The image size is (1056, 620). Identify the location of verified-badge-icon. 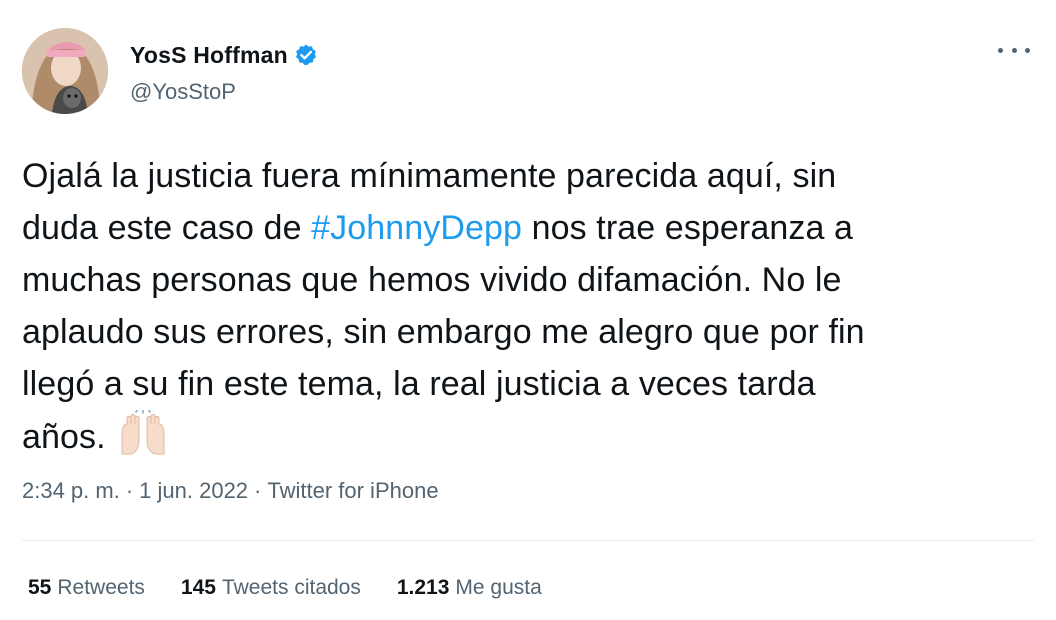
(306, 55).